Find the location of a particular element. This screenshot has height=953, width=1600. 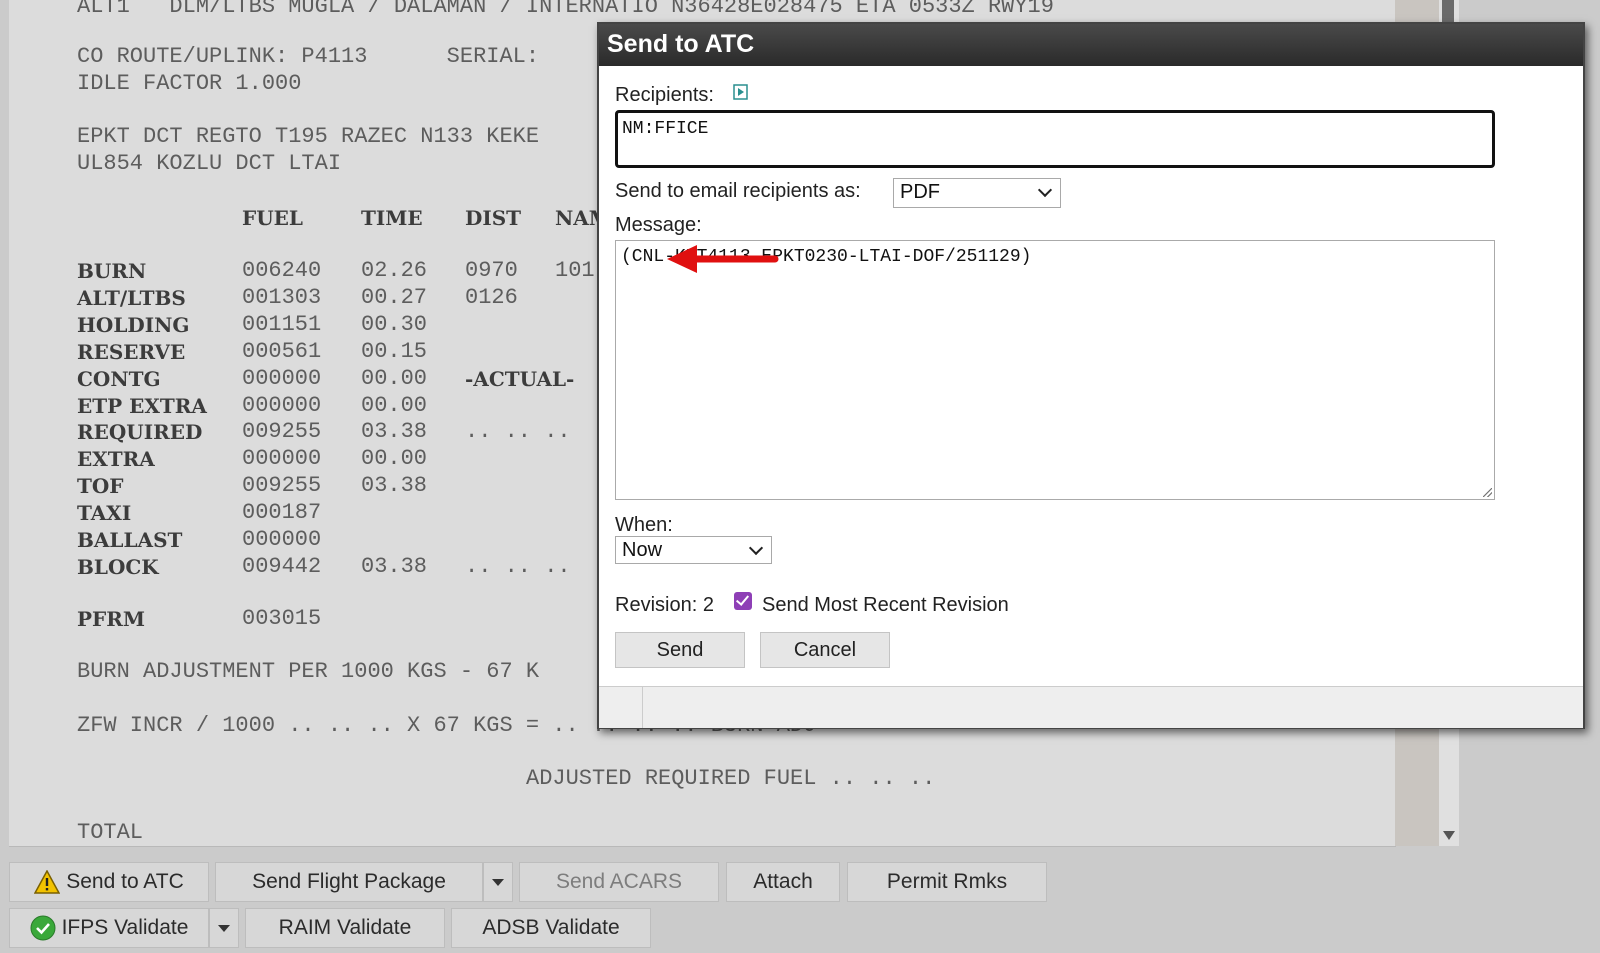

send-acars-label: Send ACARS is located at coordinates (619, 881).